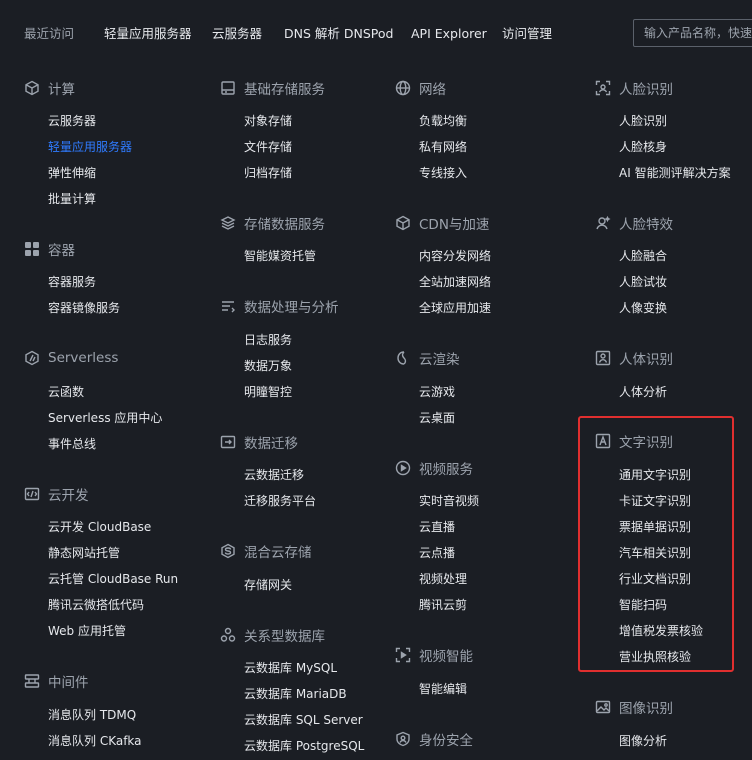 The width and height of the screenshot is (752, 760). Describe the element at coordinates (61, 251) in the screenshot. I see `category-title: 容器` at that location.